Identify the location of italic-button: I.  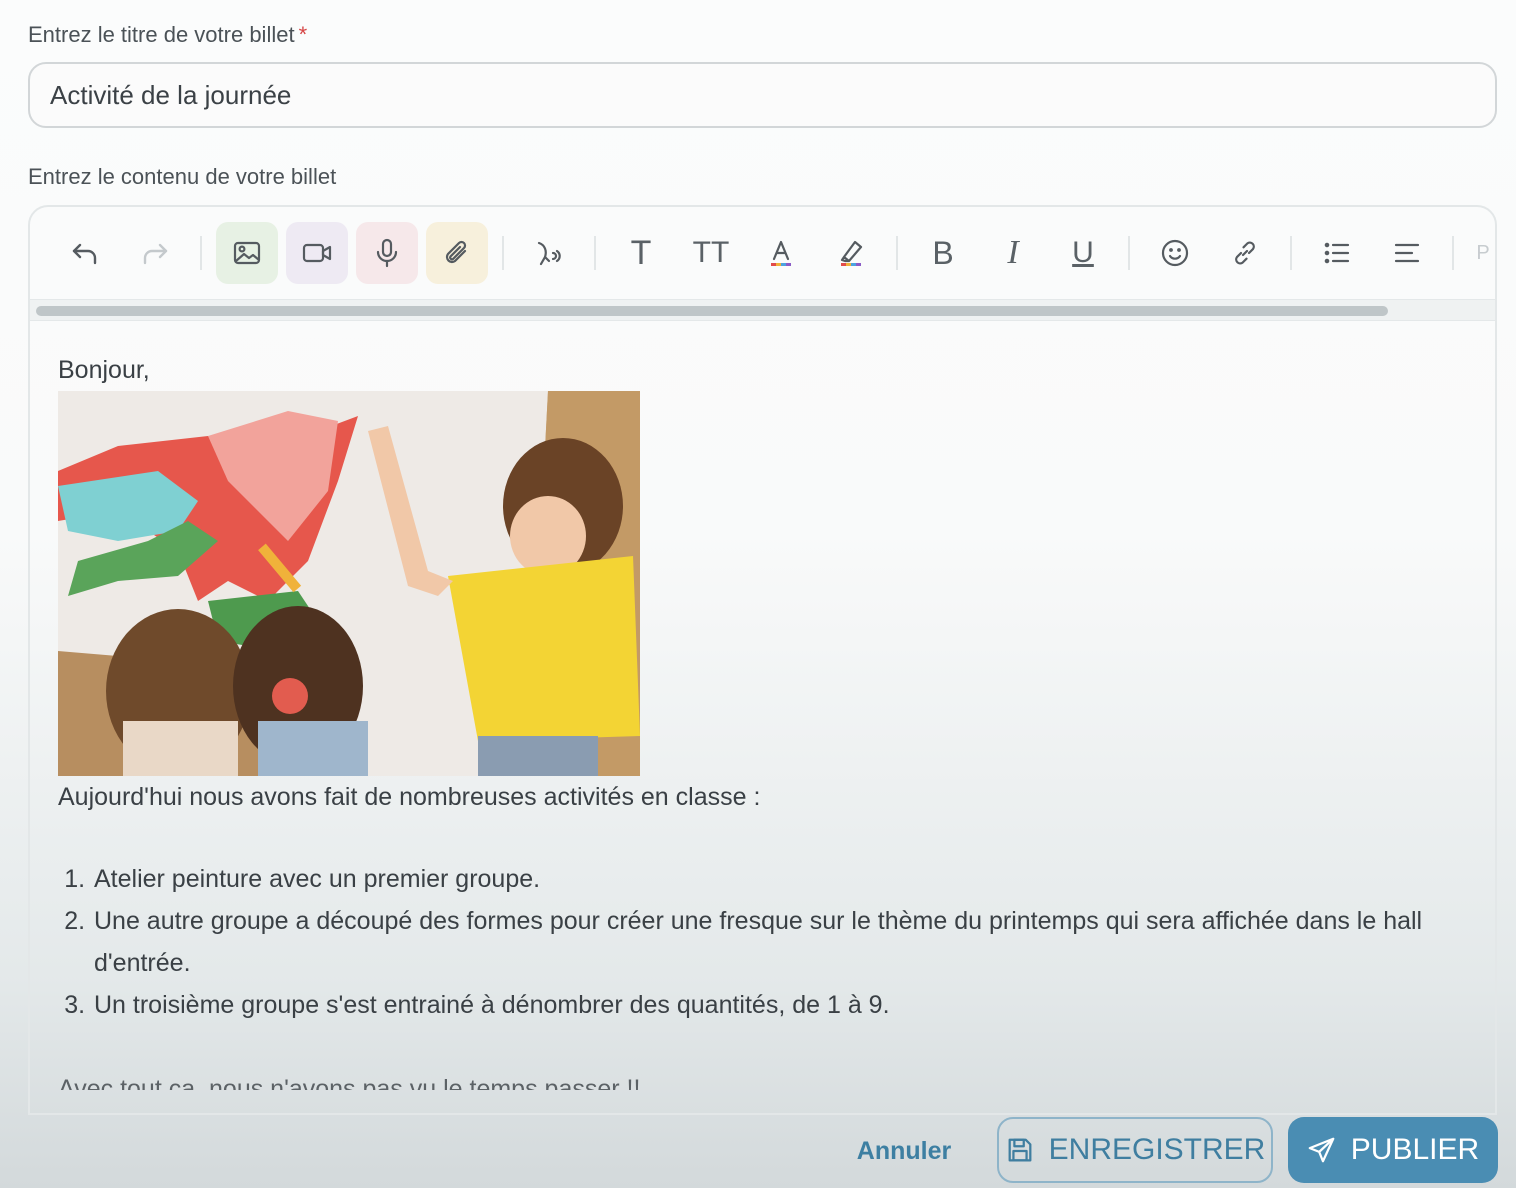
(1013, 253).